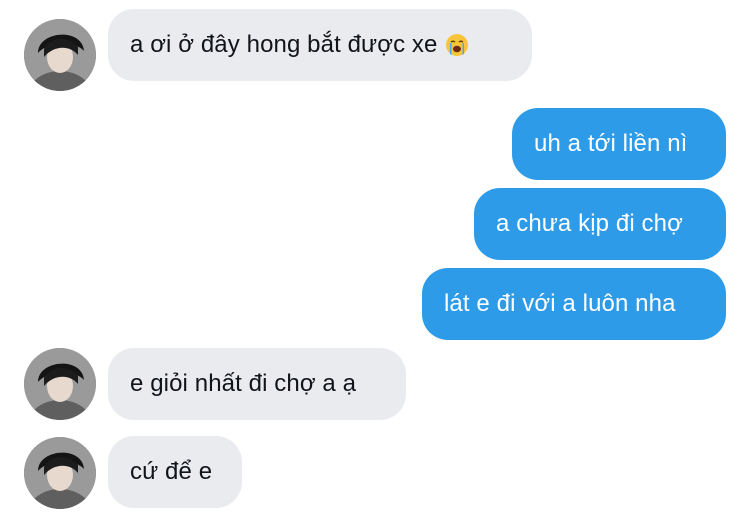  I want to click on message-bubble-incoming: a ơi ở đây hong bắt được xe, so click(320, 45).